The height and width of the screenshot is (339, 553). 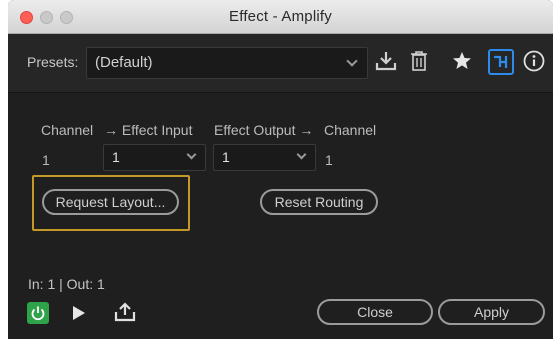 I want to click on star-icon, so click(x=462, y=61).